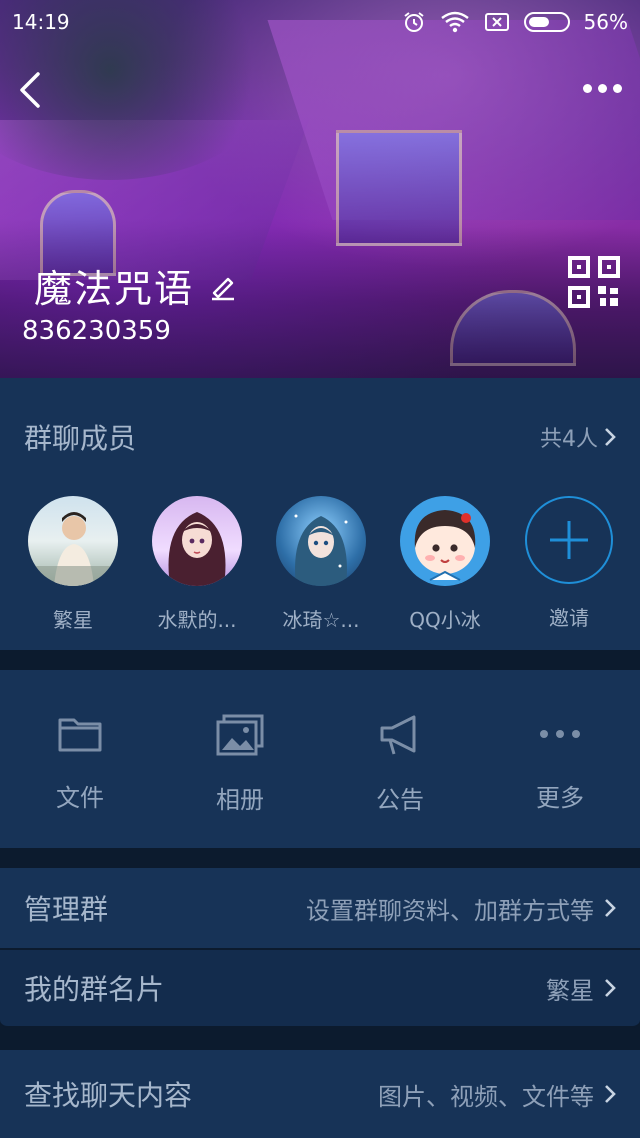  I want to click on group-name-area: 魔法咒语, so click(136, 285).